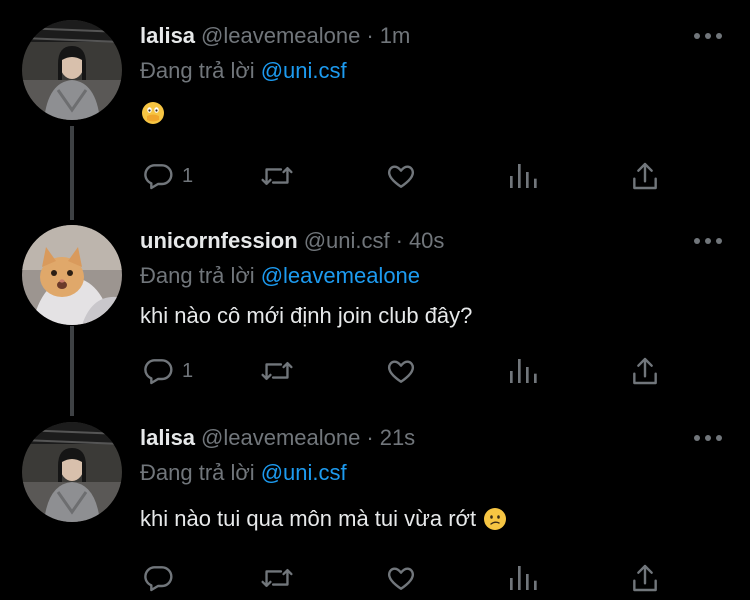 Image resolution: width=750 pixels, height=600 pixels. I want to click on timestamp: 21s, so click(397, 438).